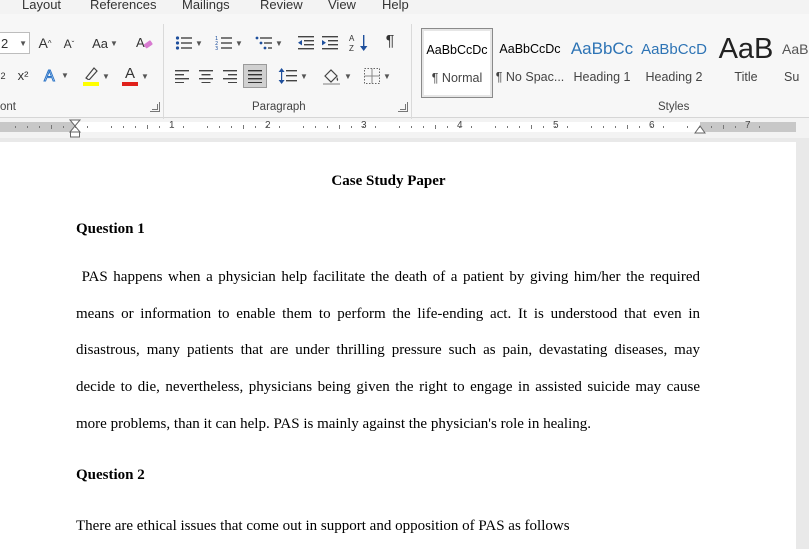 Image resolution: width=809 pixels, height=549 pixels. What do you see at coordinates (15, 43) in the screenshot?
I see `font-size-box: 2 ▼` at bounding box center [15, 43].